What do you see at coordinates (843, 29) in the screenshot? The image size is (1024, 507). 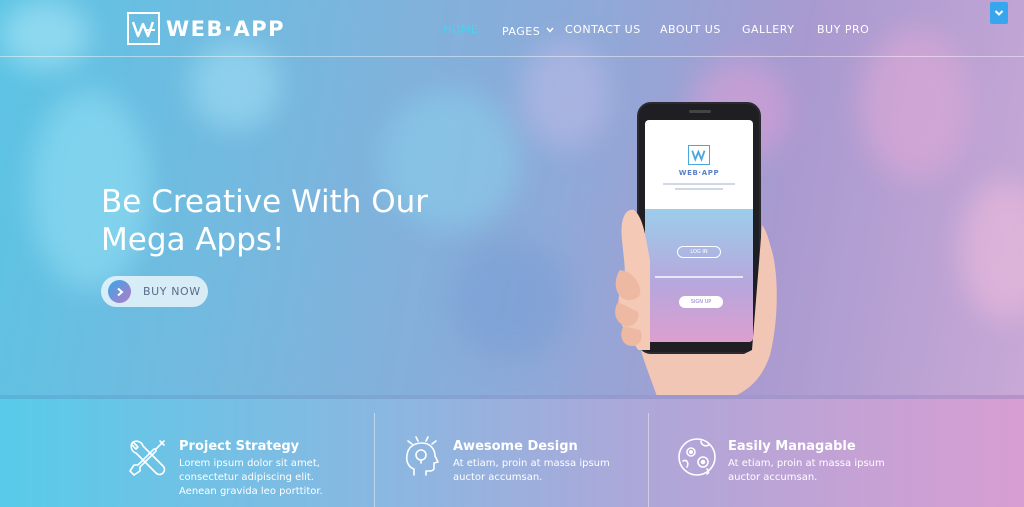 I see `nav-buy-pro: BUY PRO` at bounding box center [843, 29].